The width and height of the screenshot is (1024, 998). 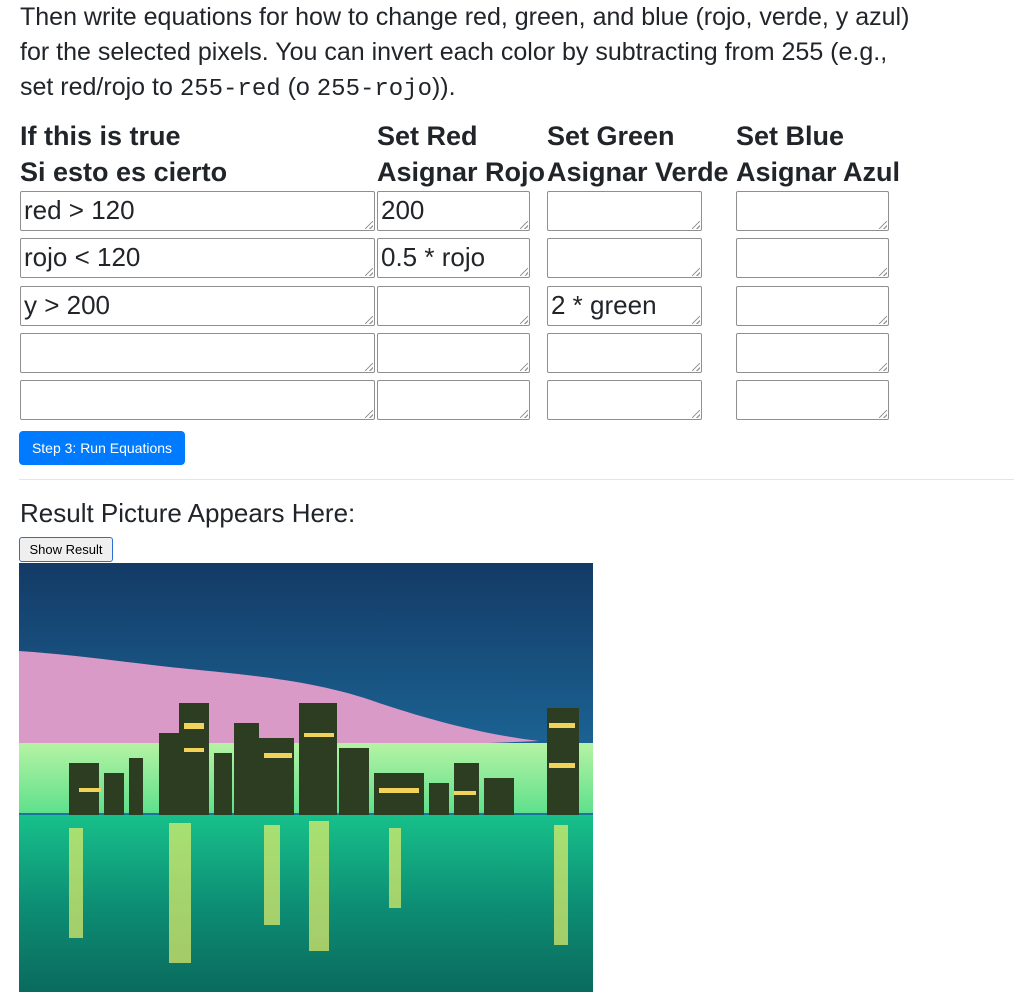 I want to click on set-red-value: 200, so click(x=403, y=210).